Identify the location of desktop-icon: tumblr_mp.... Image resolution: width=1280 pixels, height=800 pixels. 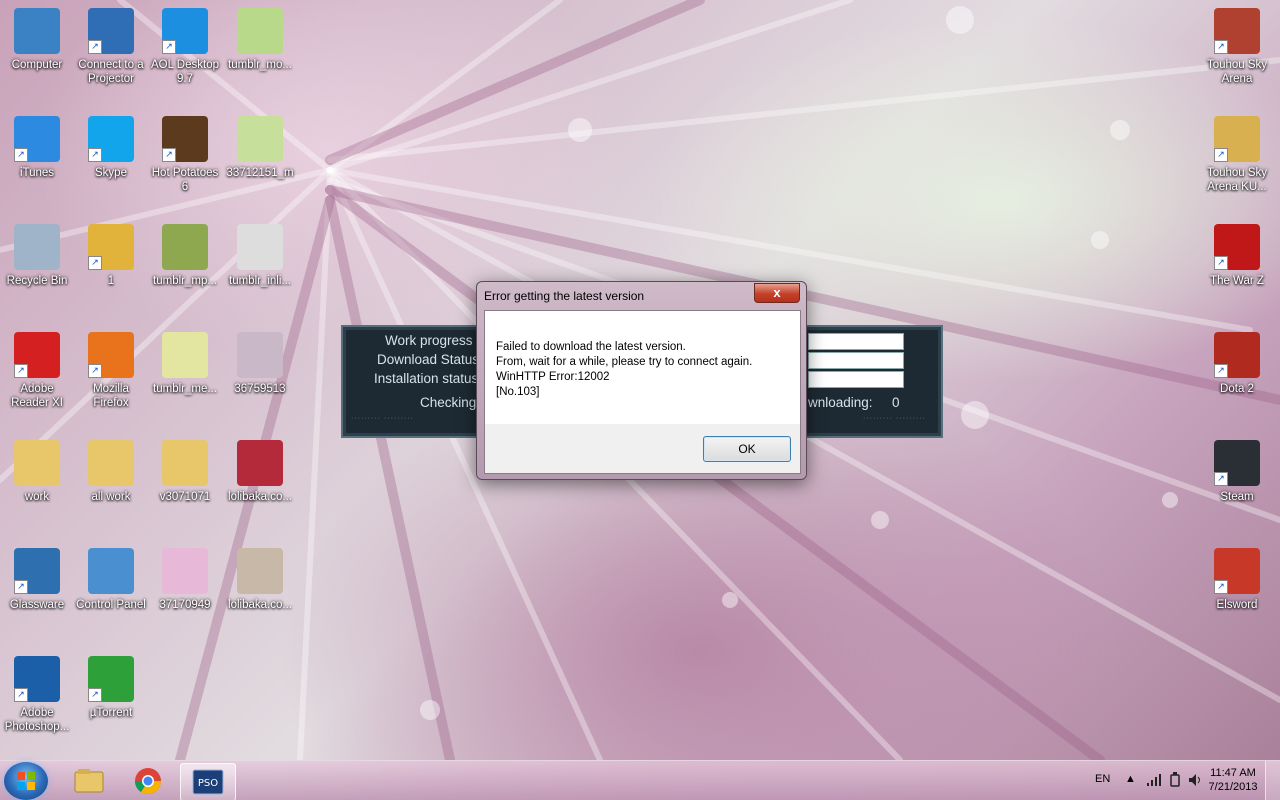
(185, 256).